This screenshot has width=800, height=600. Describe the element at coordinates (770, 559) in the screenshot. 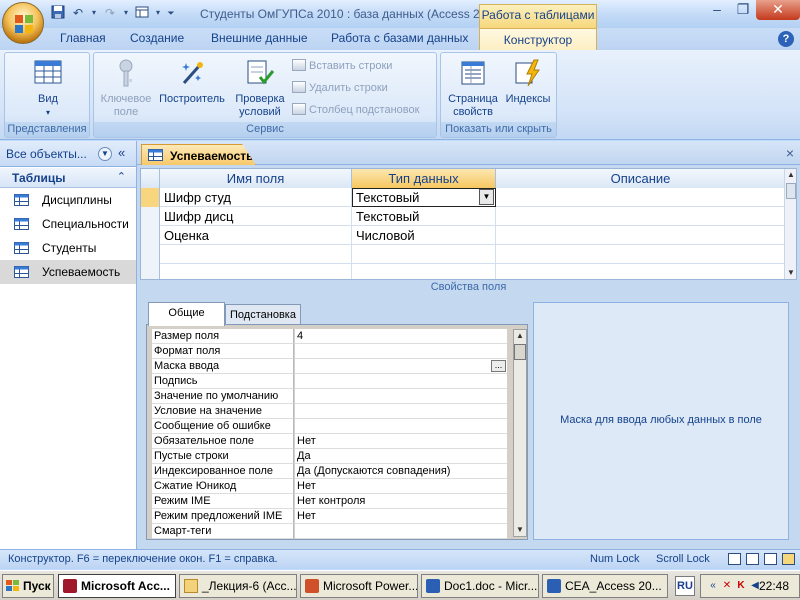

I see `pivot-chart-view-icon` at that location.